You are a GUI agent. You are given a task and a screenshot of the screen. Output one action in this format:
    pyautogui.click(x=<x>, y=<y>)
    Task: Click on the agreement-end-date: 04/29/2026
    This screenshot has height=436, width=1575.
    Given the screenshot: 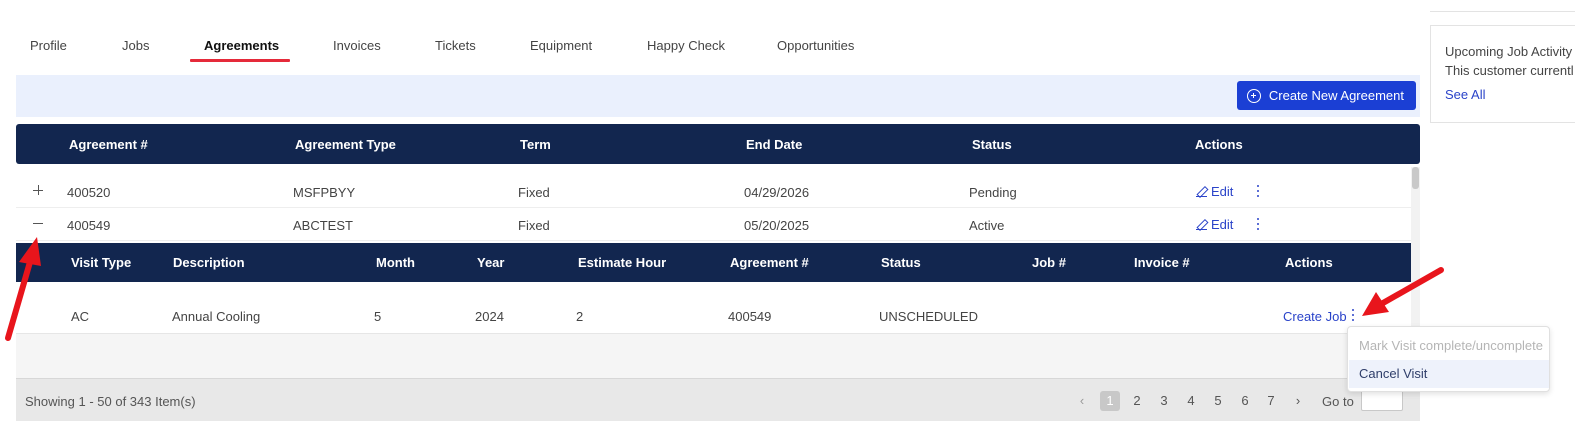 What is the action you would take?
    pyautogui.click(x=777, y=192)
    